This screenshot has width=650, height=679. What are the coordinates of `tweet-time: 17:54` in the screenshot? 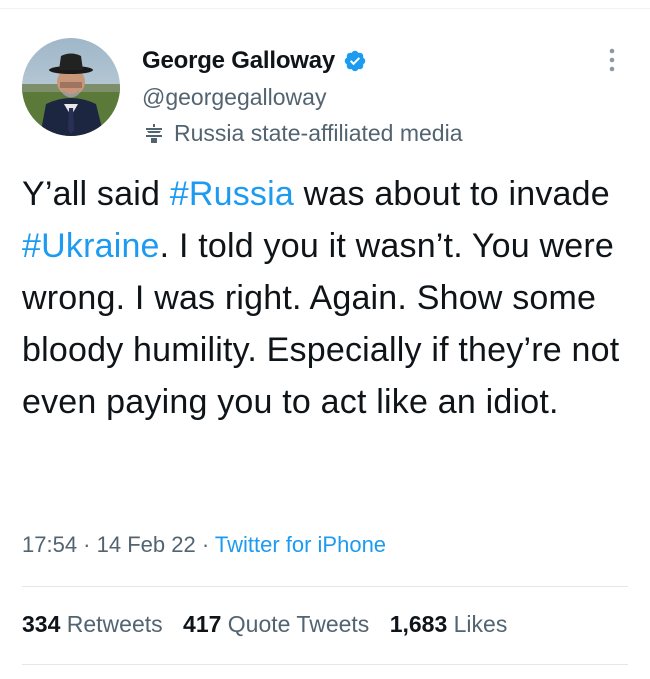 It's located at (49, 544).